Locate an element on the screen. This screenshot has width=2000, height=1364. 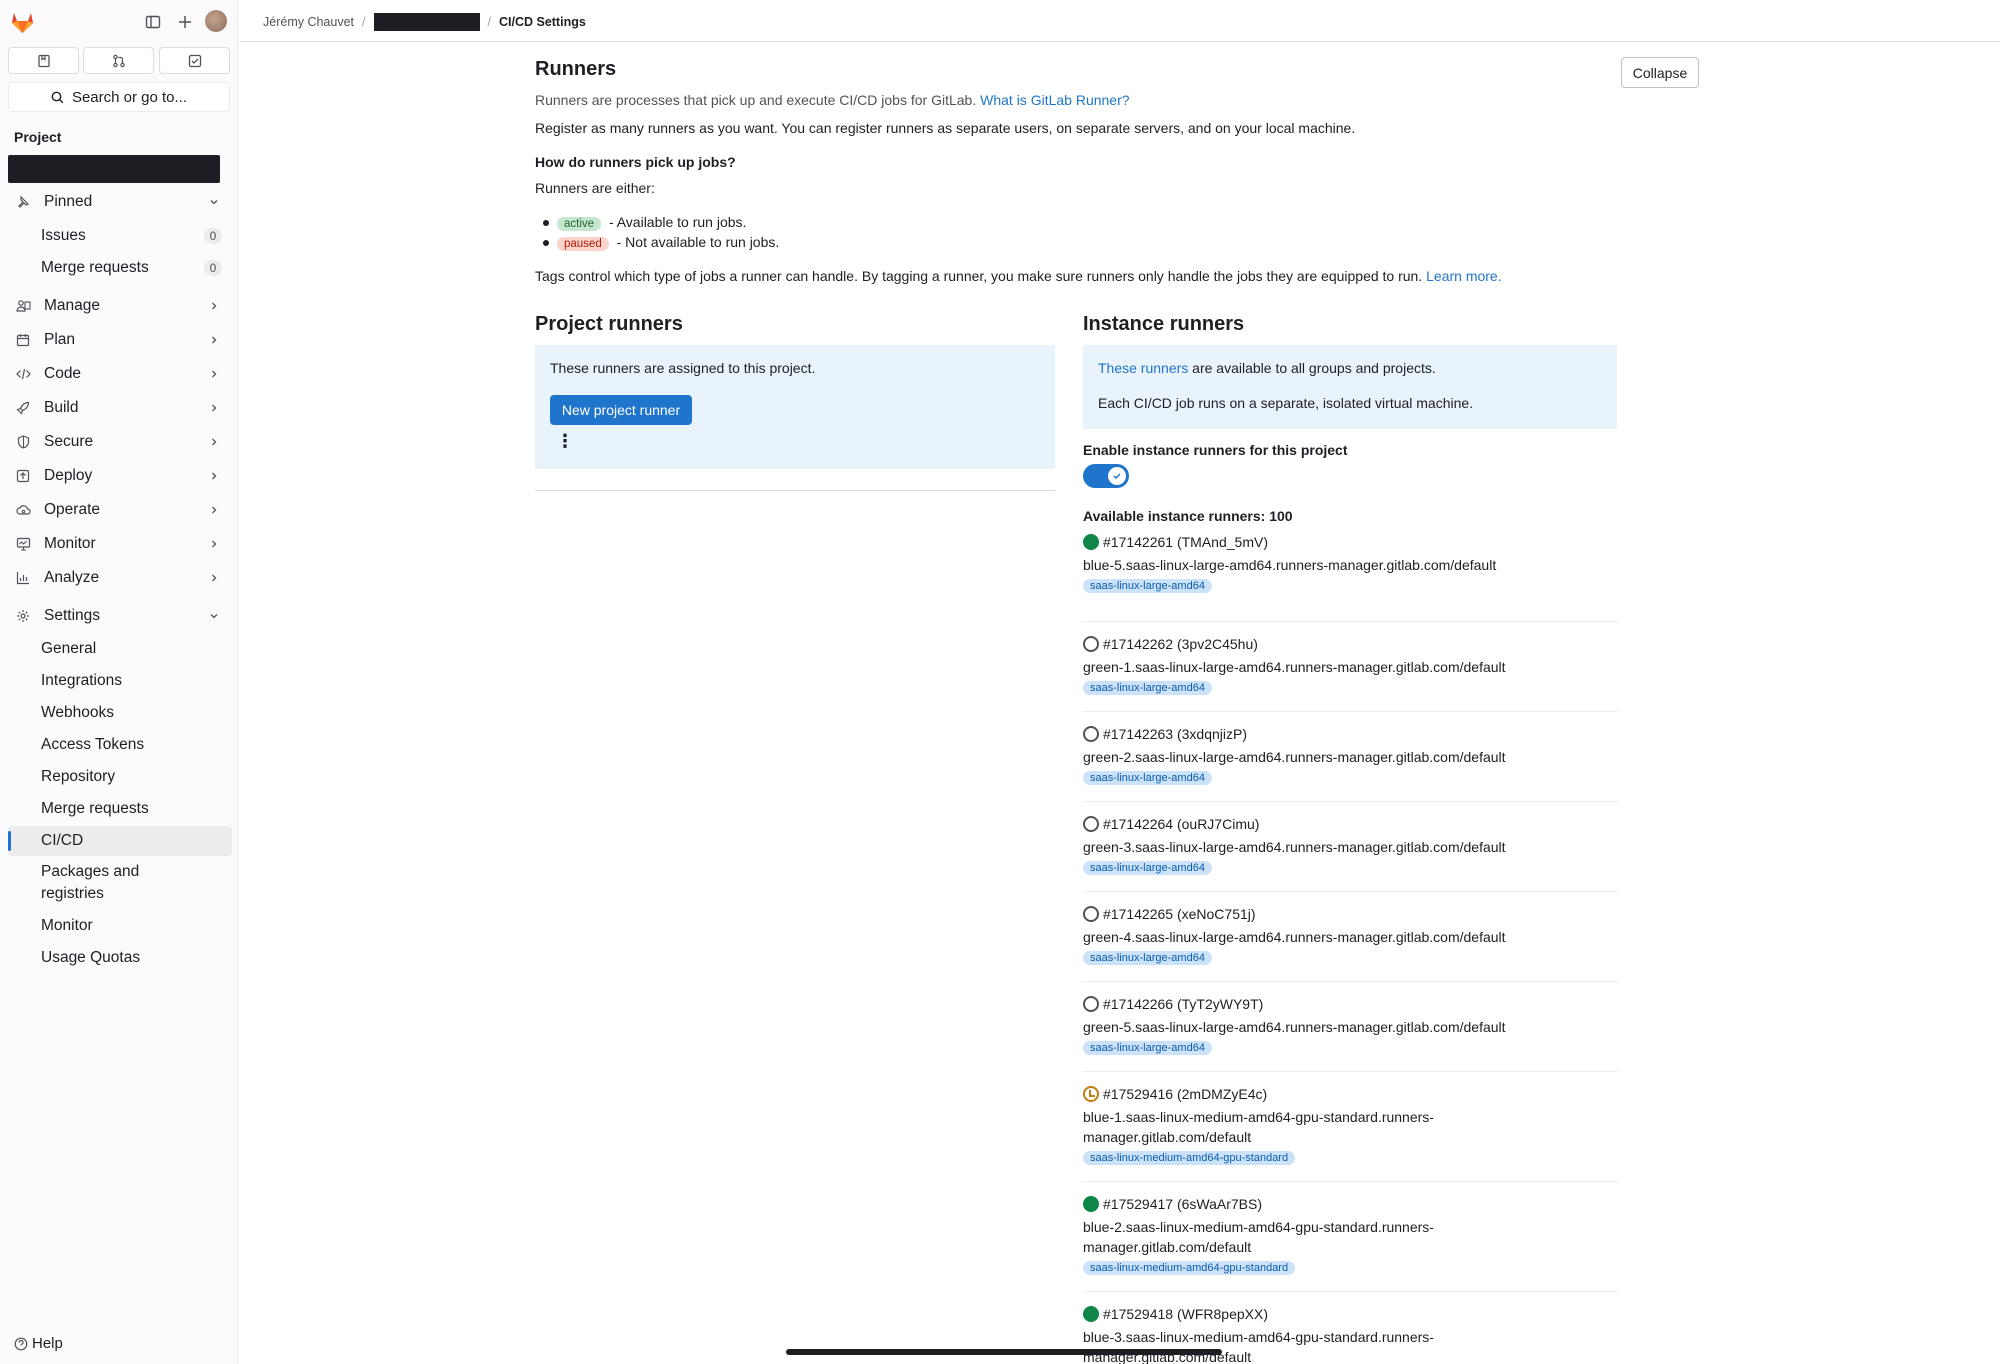
todos-shortcut-button is located at coordinates (194, 60).